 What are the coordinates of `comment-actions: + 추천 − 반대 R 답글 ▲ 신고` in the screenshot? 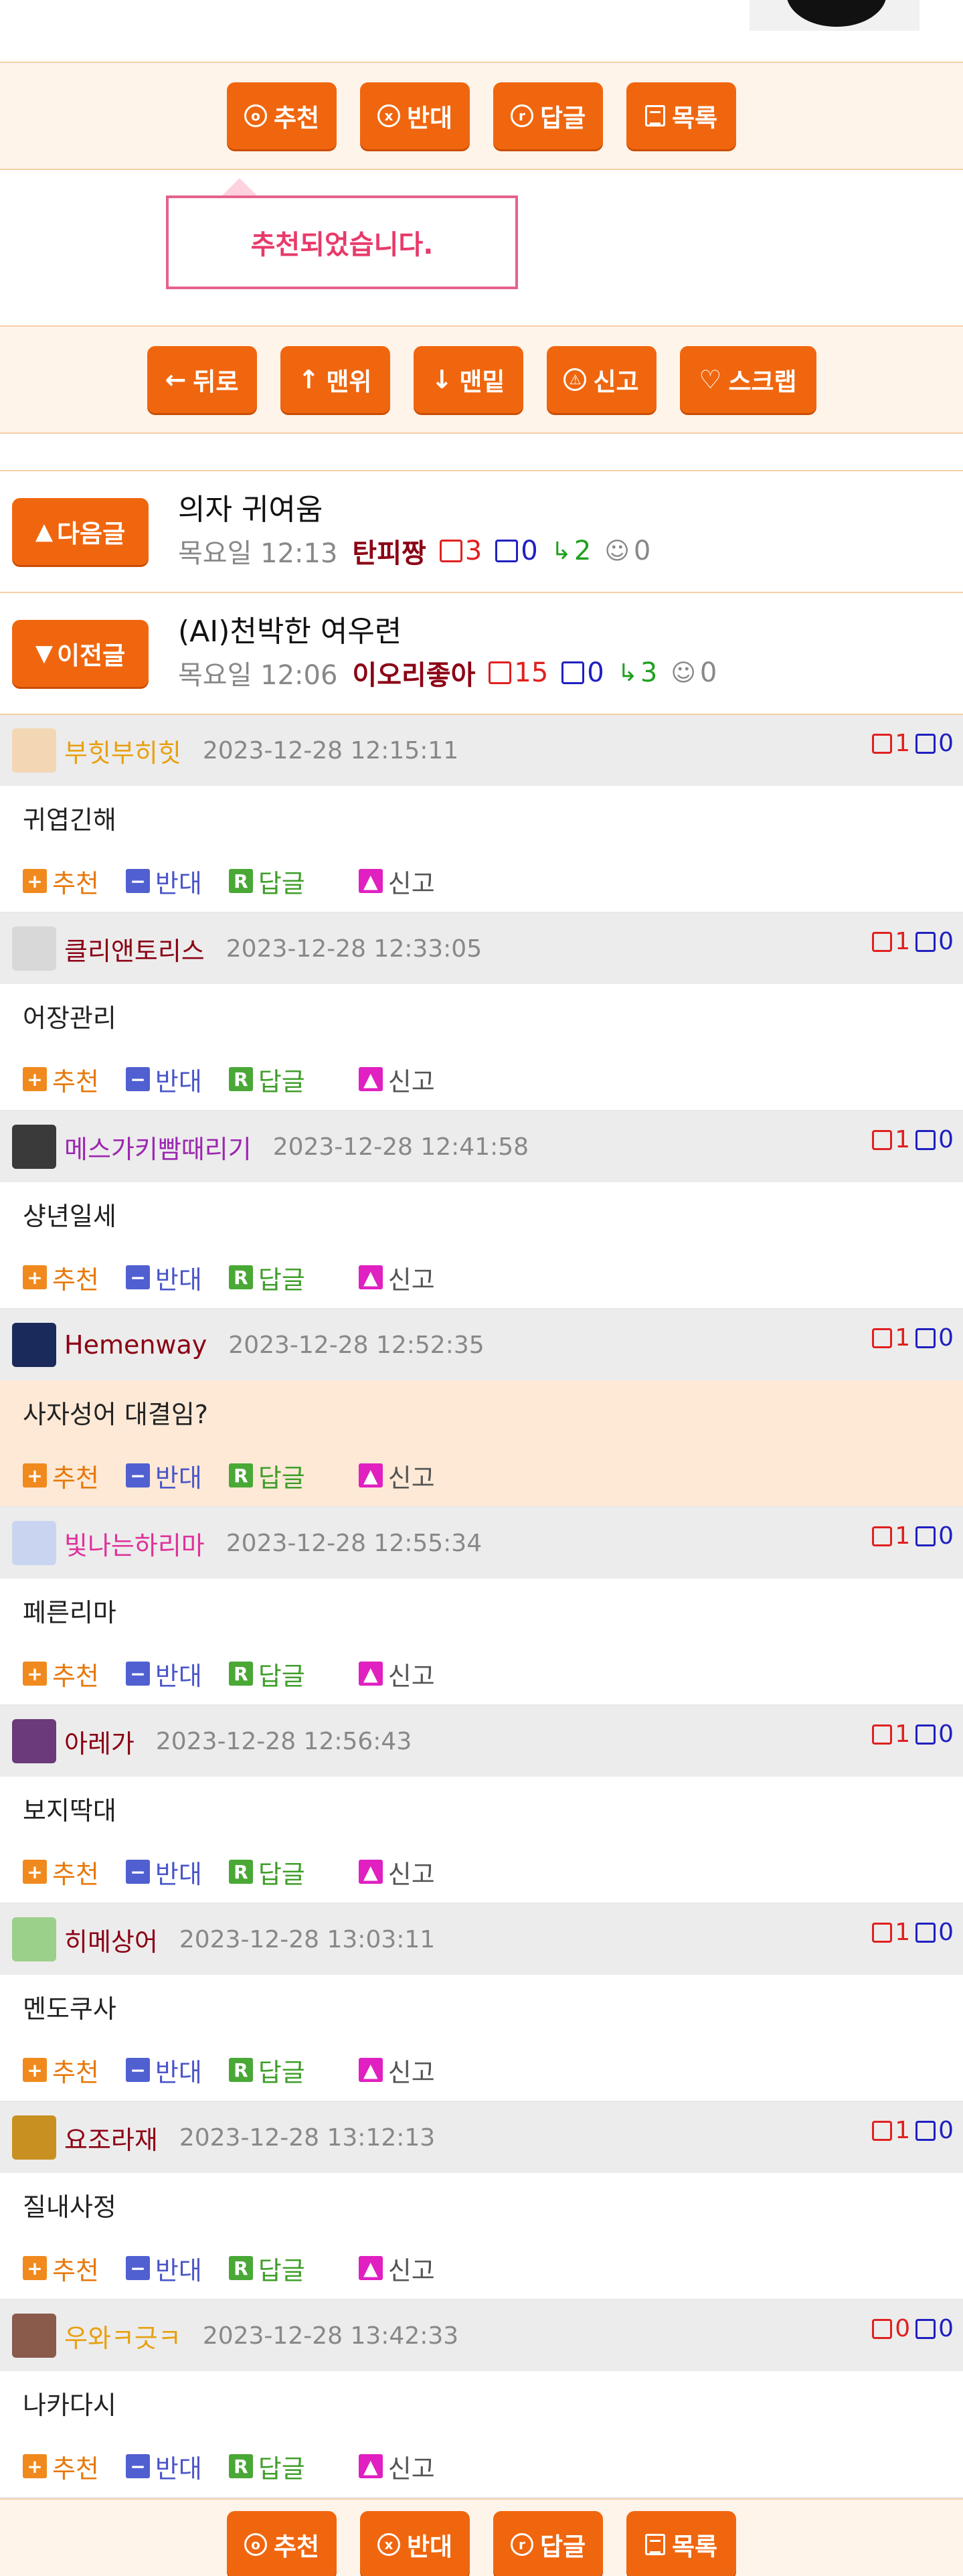 It's located at (481, 1673).